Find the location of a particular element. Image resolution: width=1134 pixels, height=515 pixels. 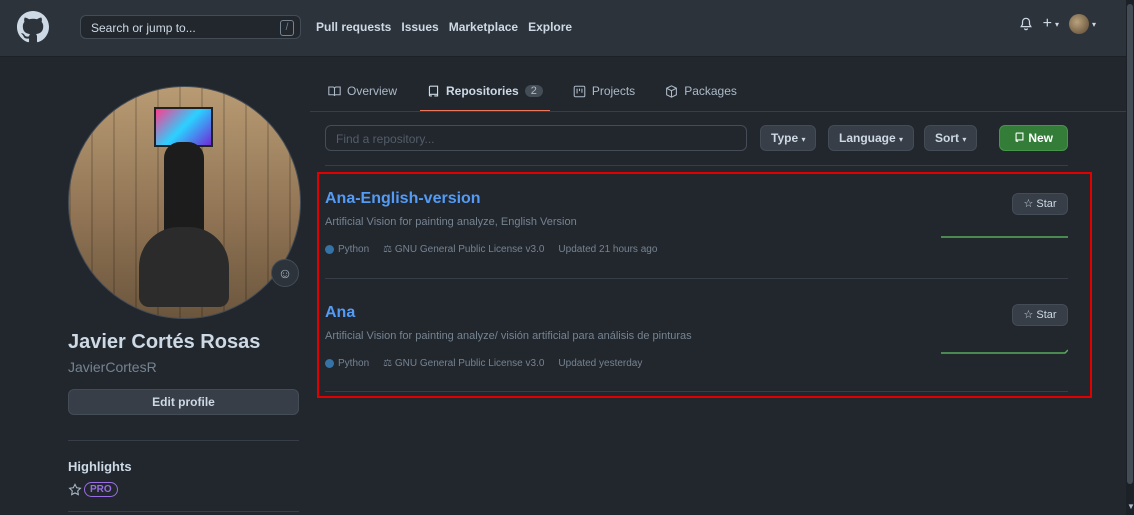

avatar-photo-seat is located at coordinates (184, 267).